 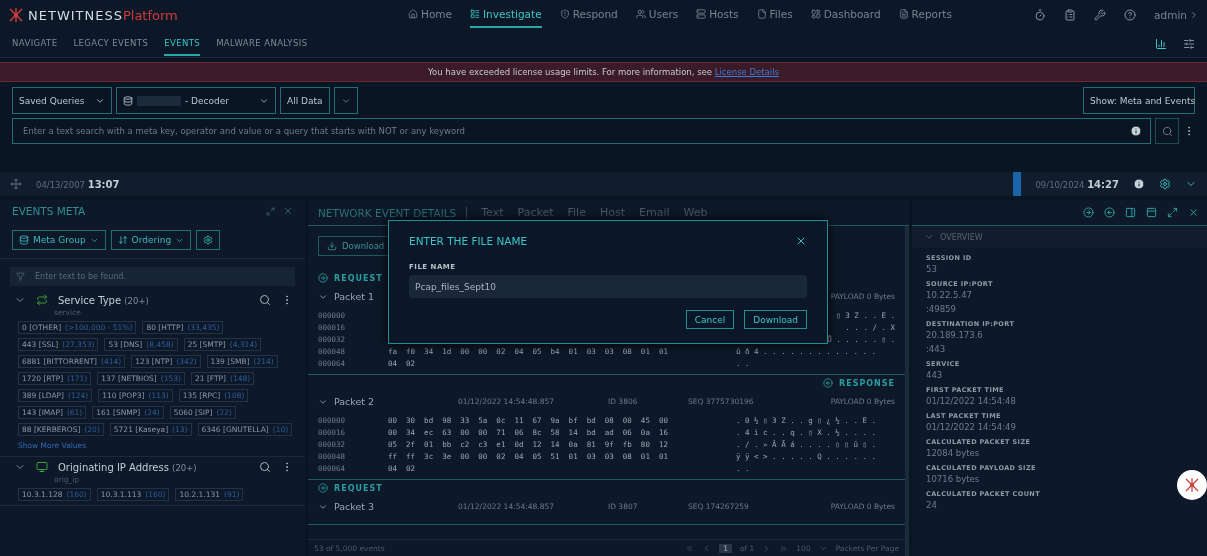 I want to click on users-icon, so click(x=640, y=14).